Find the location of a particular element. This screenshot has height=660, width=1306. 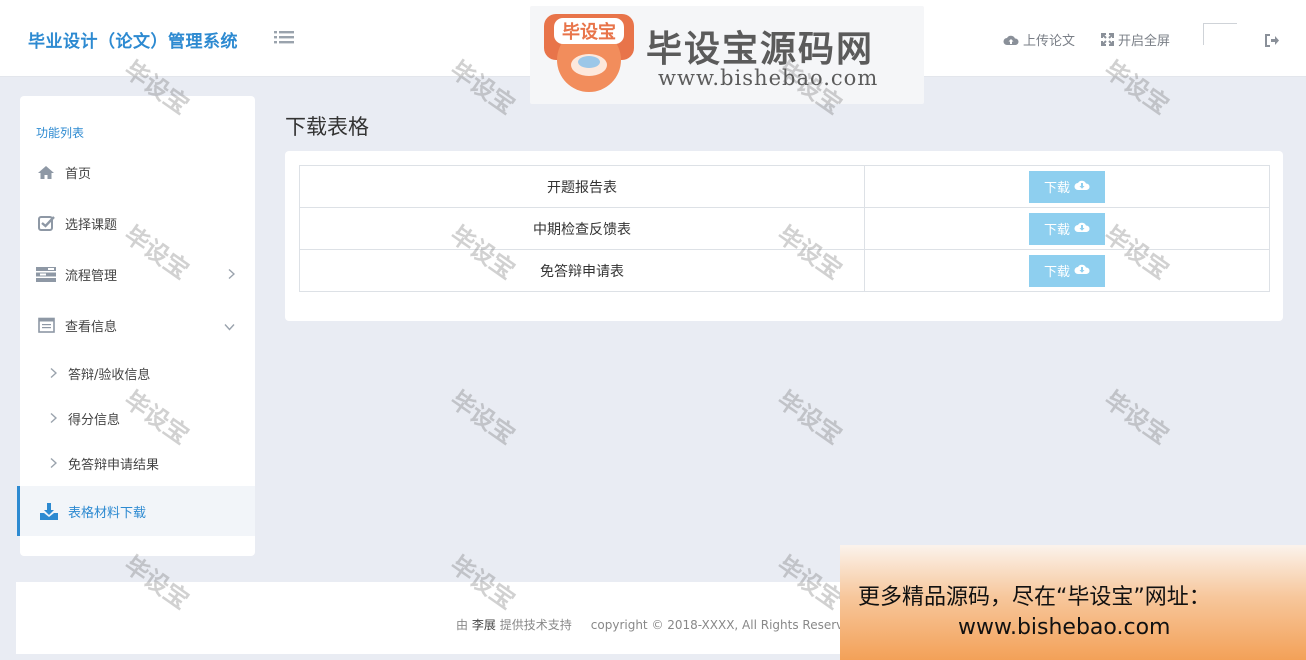

promo-line-2: www.bishebao.com is located at coordinates (1064, 627).